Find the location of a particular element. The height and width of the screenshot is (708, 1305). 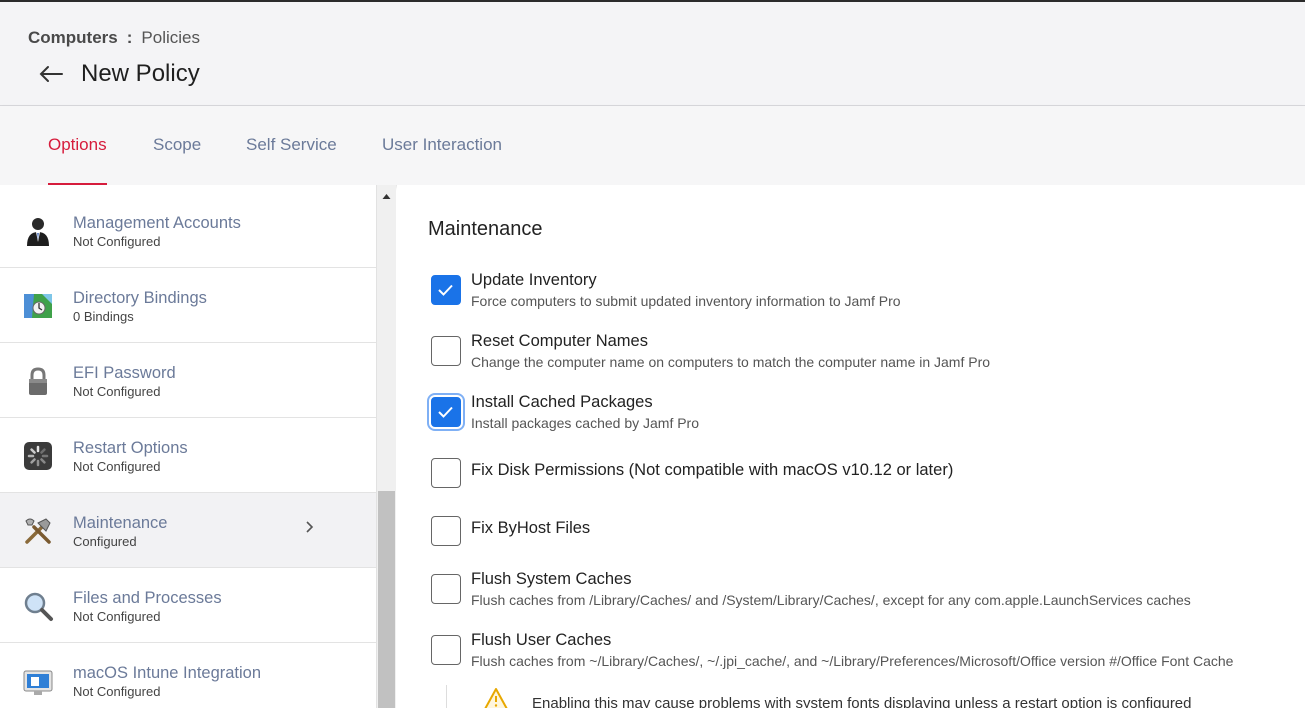

tab-options: Options is located at coordinates (77, 145).